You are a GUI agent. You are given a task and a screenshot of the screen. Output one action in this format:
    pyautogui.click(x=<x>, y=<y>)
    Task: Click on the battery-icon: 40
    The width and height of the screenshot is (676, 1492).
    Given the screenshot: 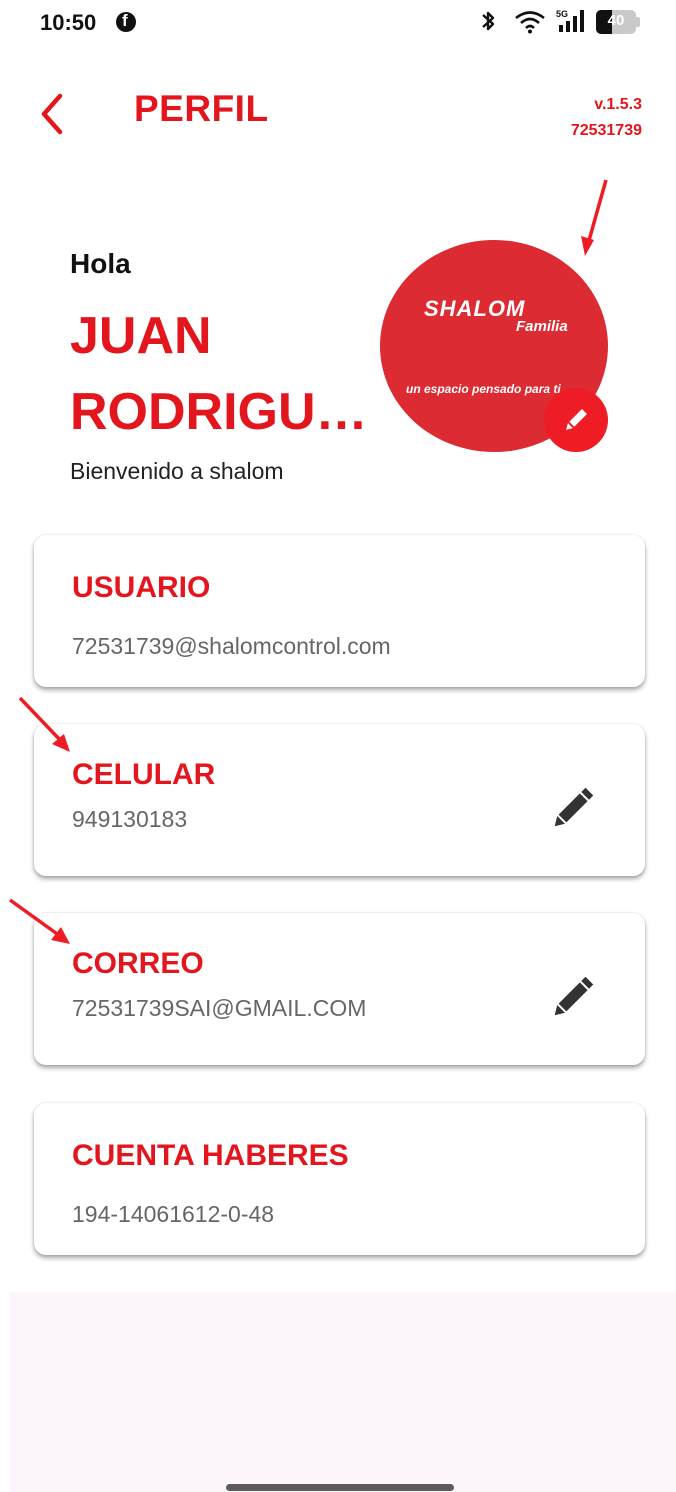 What is the action you would take?
    pyautogui.click(x=618, y=22)
    